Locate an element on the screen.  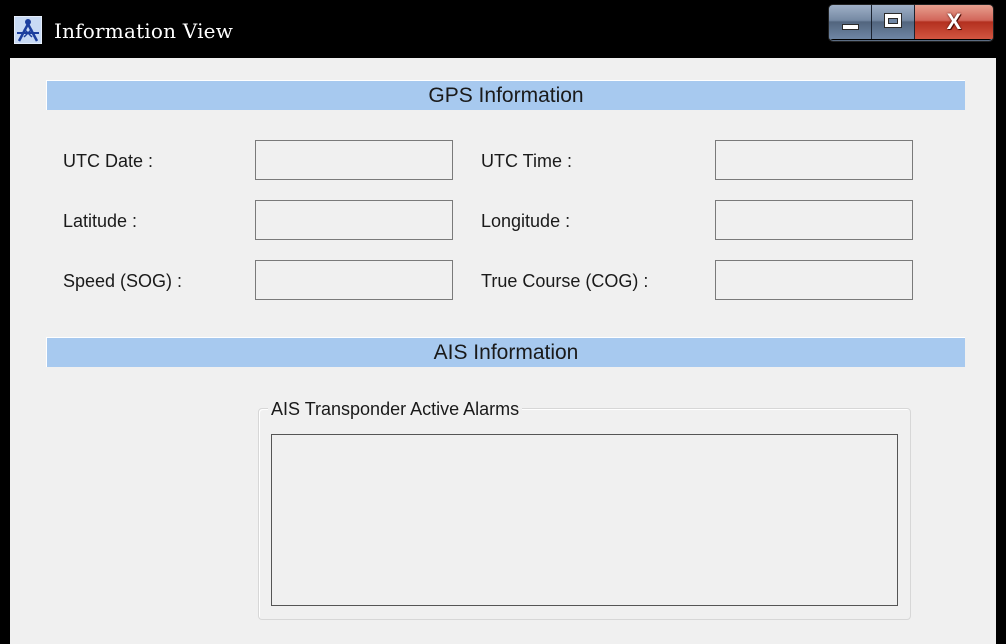
close-button: X is located at coordinates (954, 22).